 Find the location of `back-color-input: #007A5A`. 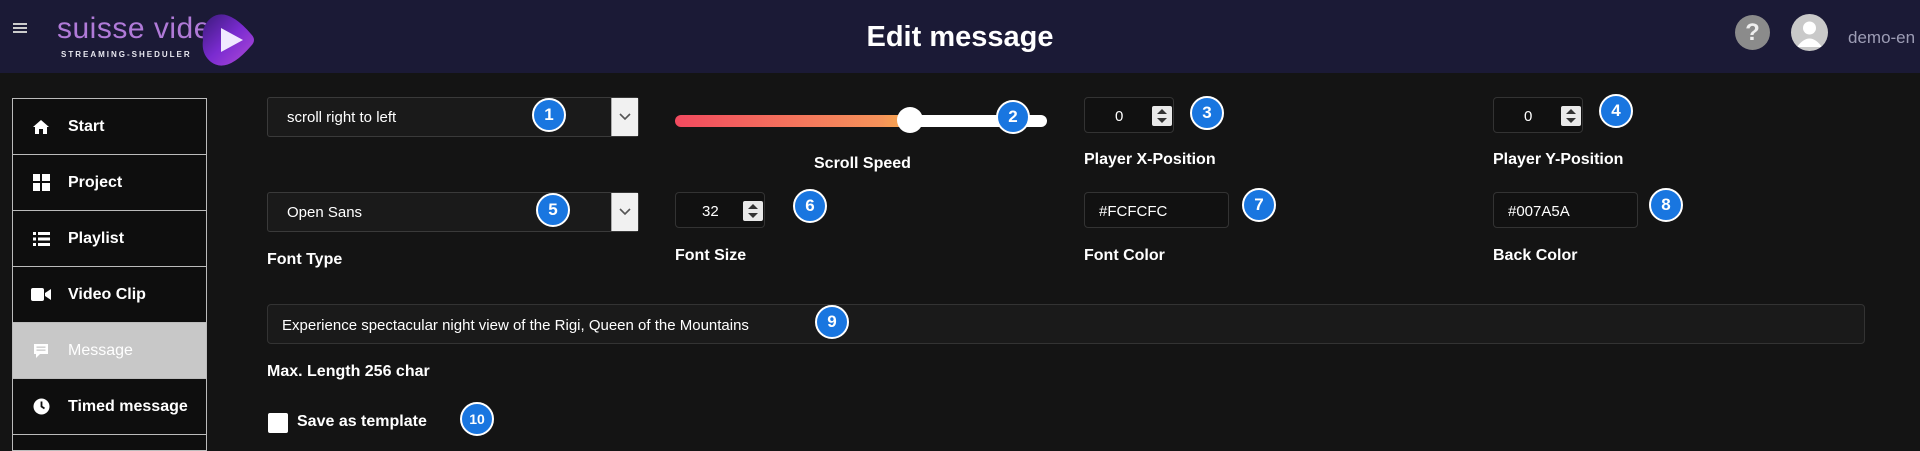

back-color-input: #007A5A is located at coordinates (1565, 210).